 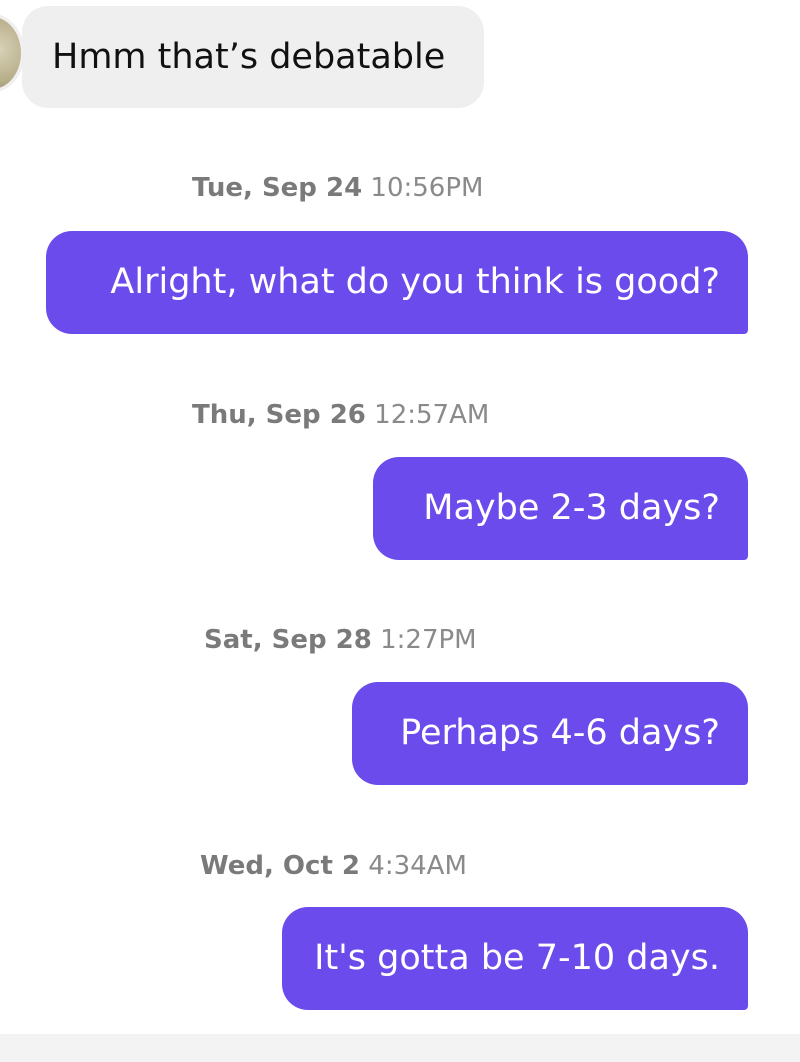 What do you see at coordinates (560, 733) in the screenshot?
I see `message-text: Perhaps 4-6 days?` at bounding box center [560, 733].